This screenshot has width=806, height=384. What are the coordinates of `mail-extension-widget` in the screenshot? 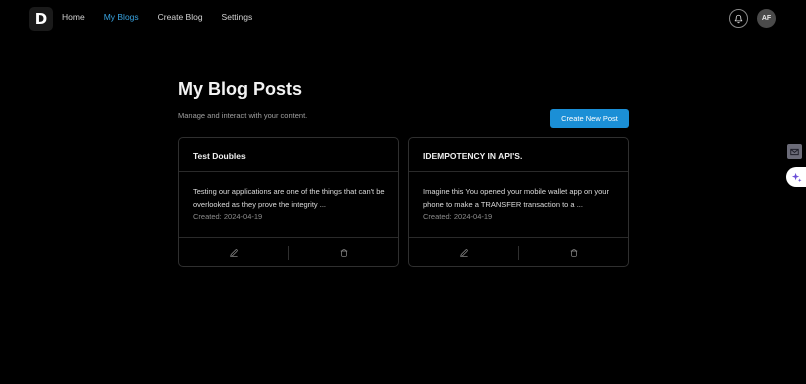 It's located at (794, 151).